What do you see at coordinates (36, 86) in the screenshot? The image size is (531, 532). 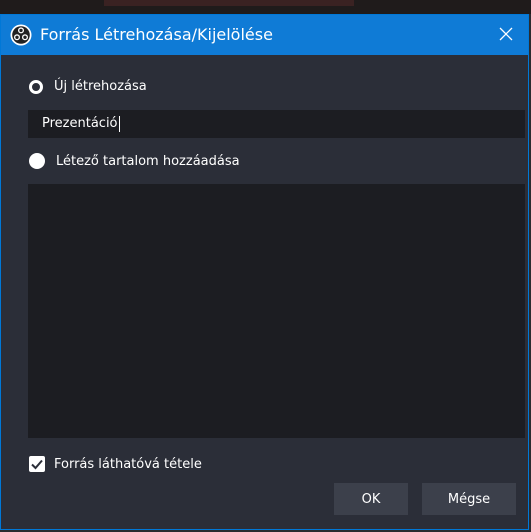 I see `create-new-radio` at bounding box center [36, 86].